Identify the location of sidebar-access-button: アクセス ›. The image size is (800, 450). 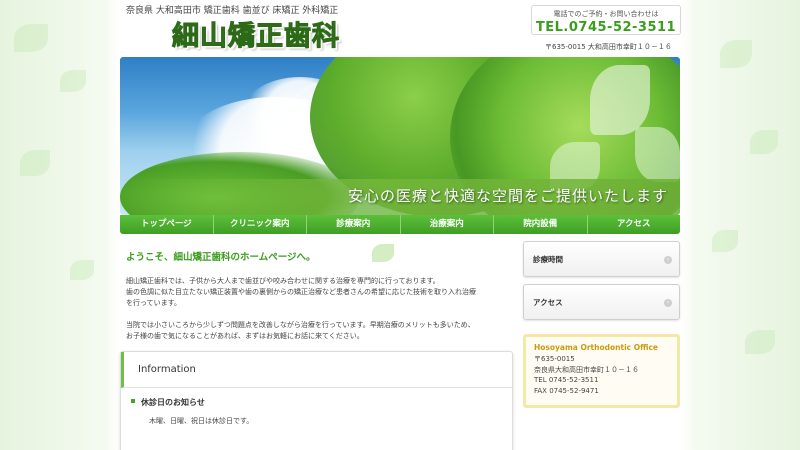
(601, 302).